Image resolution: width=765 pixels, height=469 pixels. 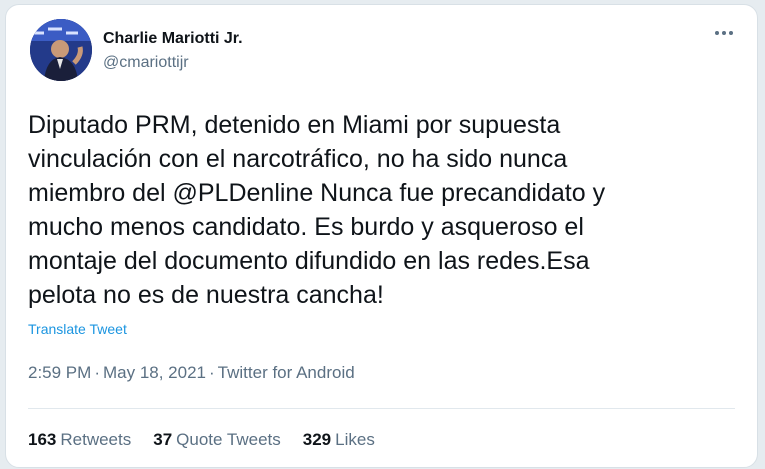 I want to click on retweets-stat: 163 Retweets, so click(x=79, y=440).